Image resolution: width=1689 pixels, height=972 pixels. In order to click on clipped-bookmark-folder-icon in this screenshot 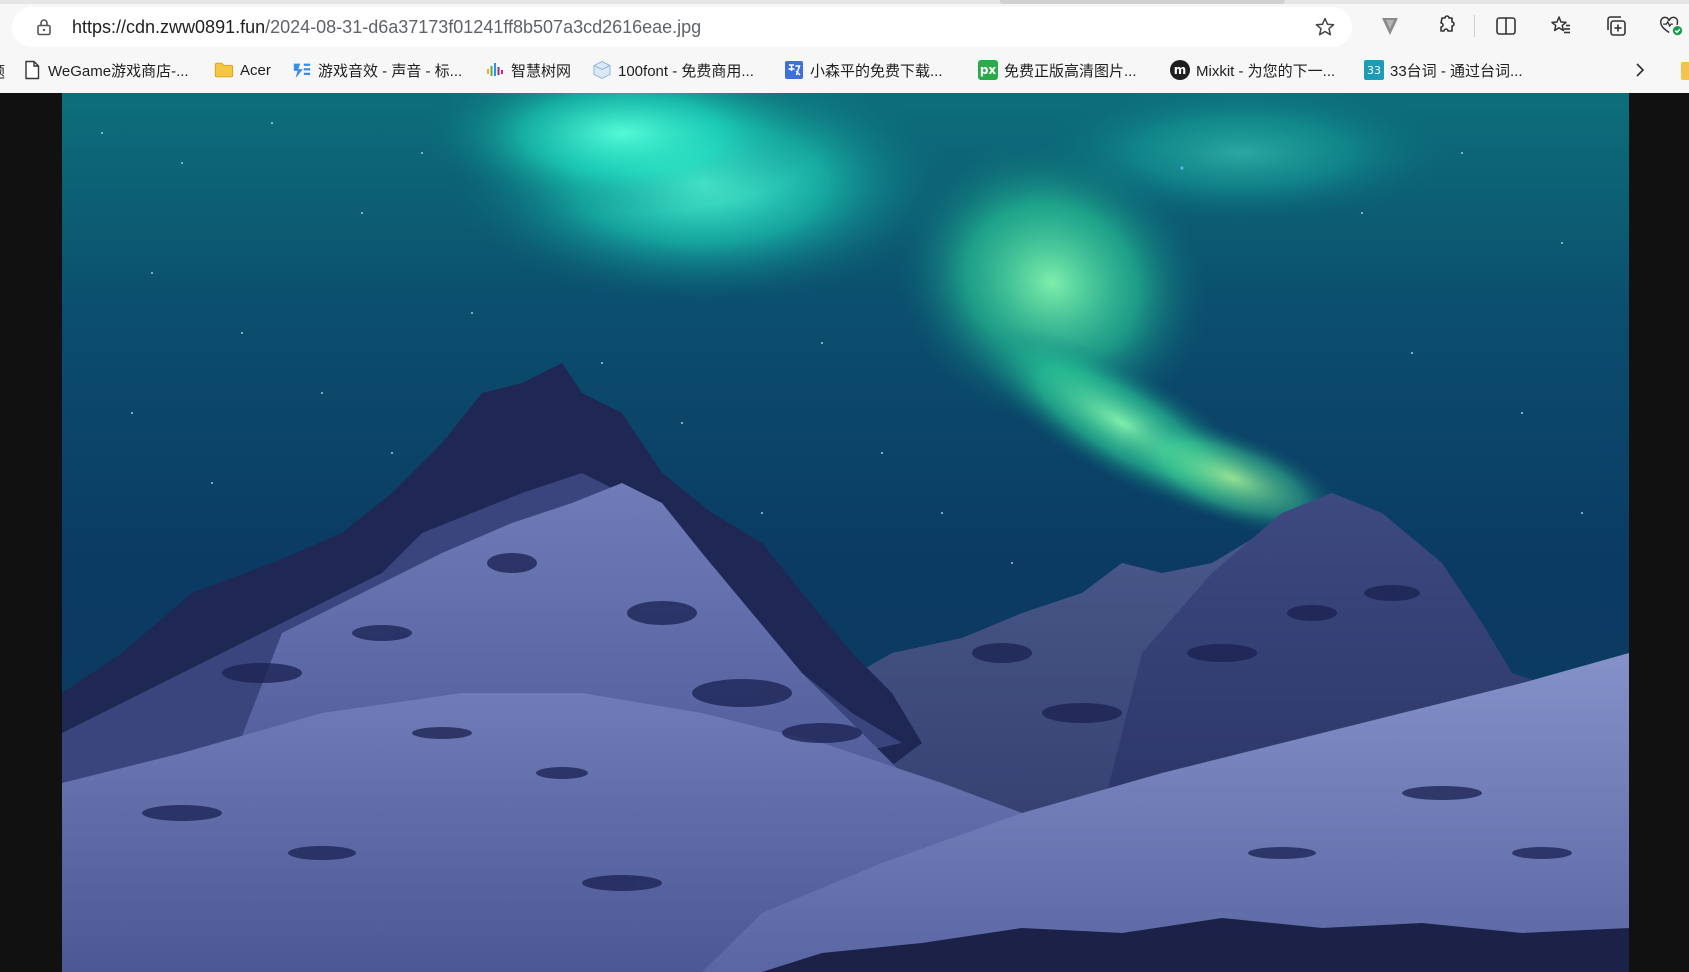, I will do `click(1685, 71)`.